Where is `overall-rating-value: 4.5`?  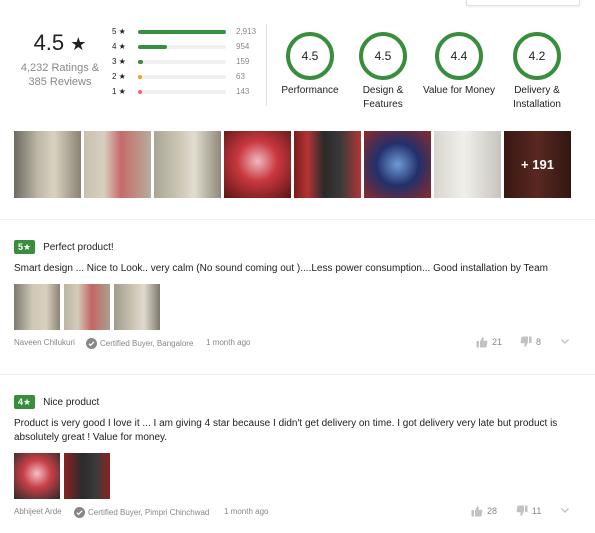
overall-rating-value: 4.5 is located at coordinates (49, 42).